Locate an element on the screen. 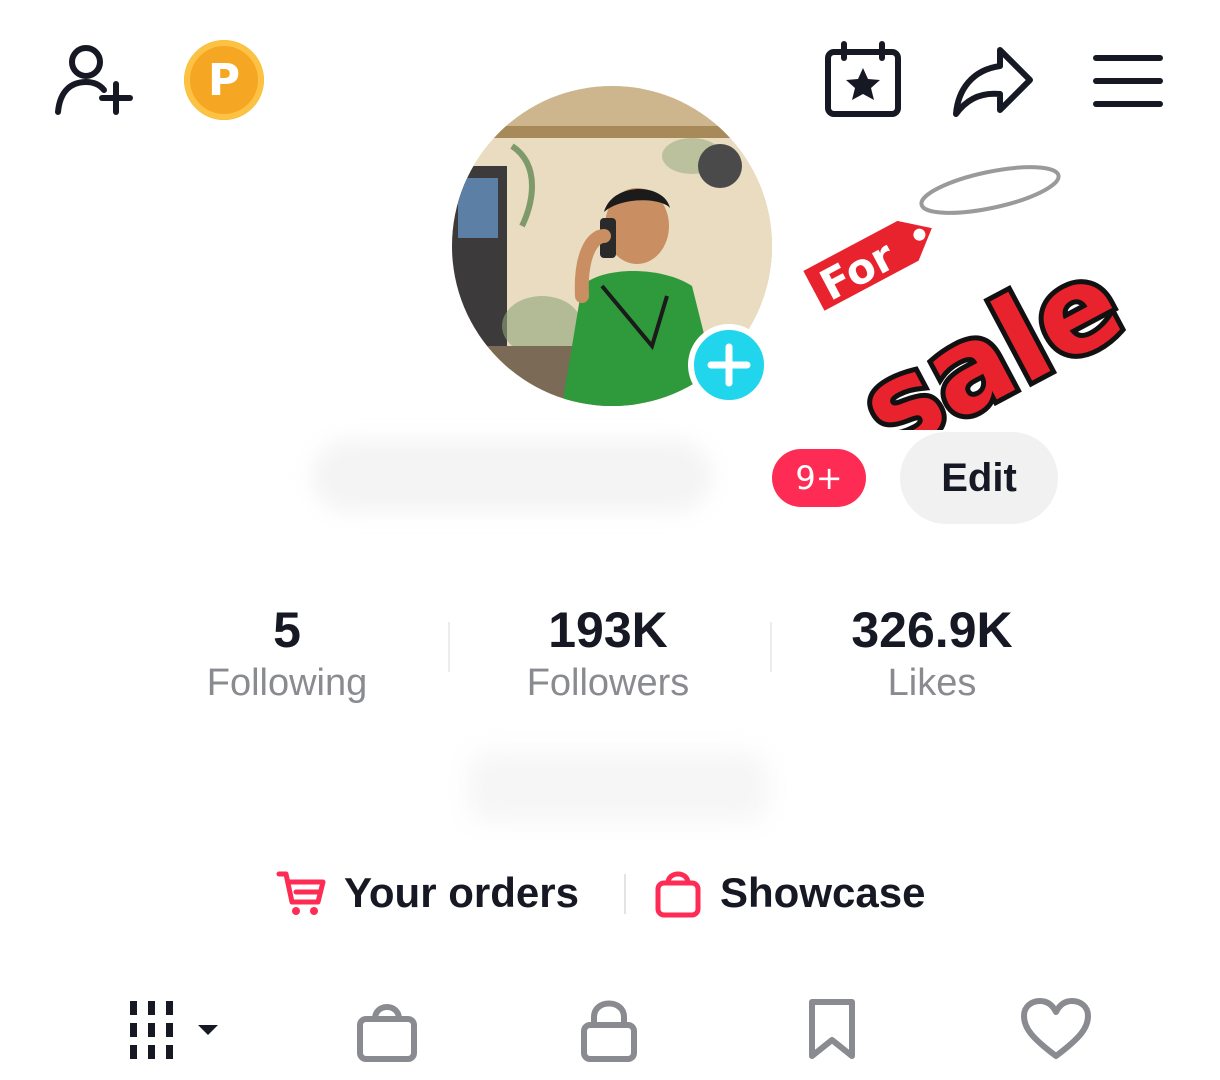 The height and width of the screenshot is (1080, 1220). points-letter: P is located at coordinates (224, 80).